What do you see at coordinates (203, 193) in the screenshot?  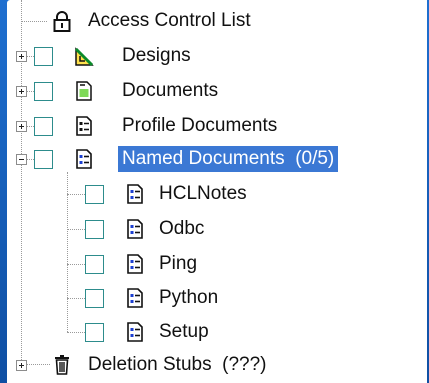 I see `tree-item-label: HCLNotes` at bounding box center [203, 193].